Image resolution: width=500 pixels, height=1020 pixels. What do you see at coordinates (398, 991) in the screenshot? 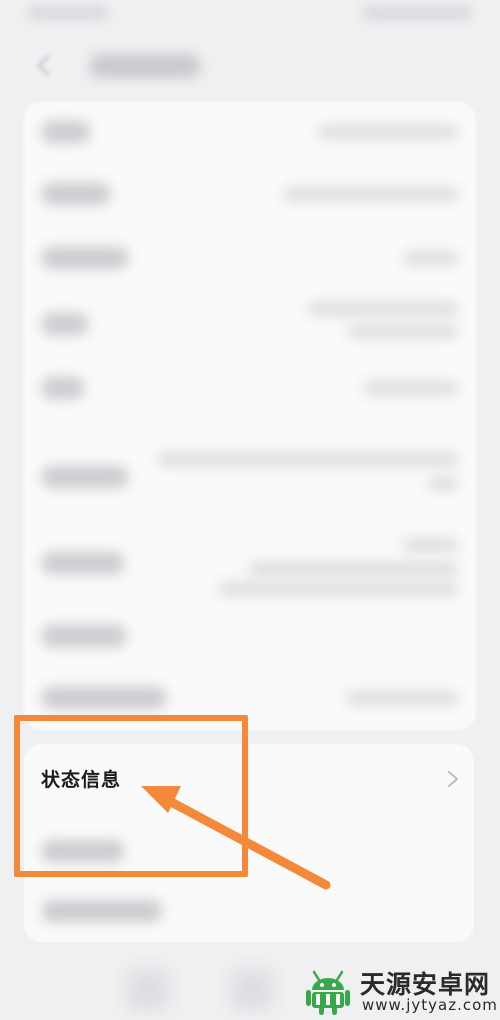
I see `watermark: 天源安卓网 www.jytyaz.com` at bounding box center [398, 991].